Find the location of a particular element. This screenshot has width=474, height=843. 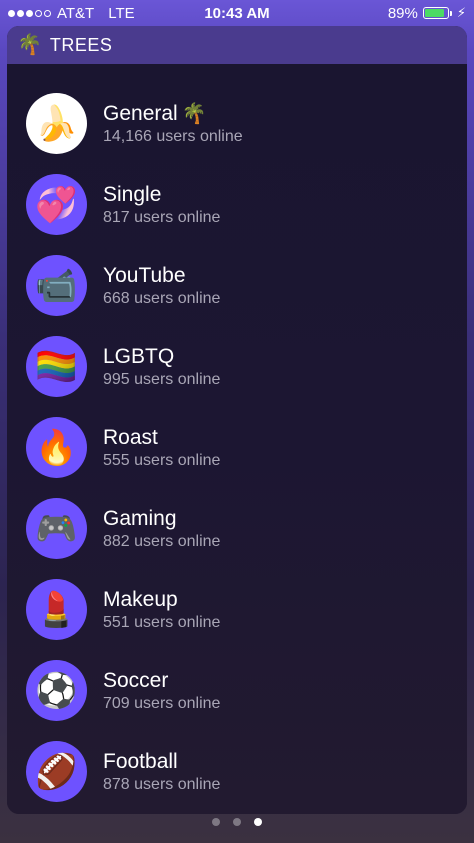

rainbow-flag-icon: 🏳️‍🌈 is located at coordinates (56, 366).